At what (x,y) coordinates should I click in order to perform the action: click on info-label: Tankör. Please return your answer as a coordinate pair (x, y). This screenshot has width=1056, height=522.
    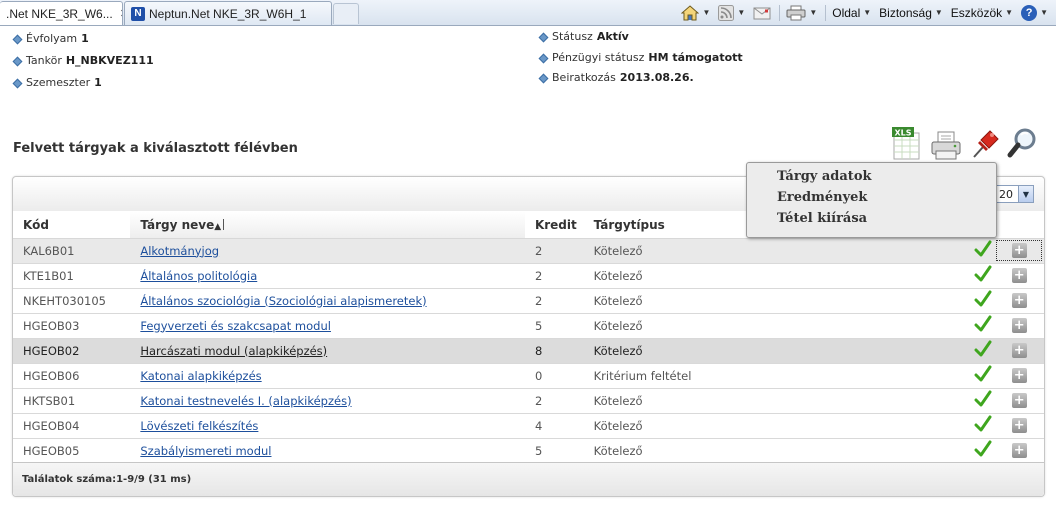
    Looking at the image, I should click on (44, 60).